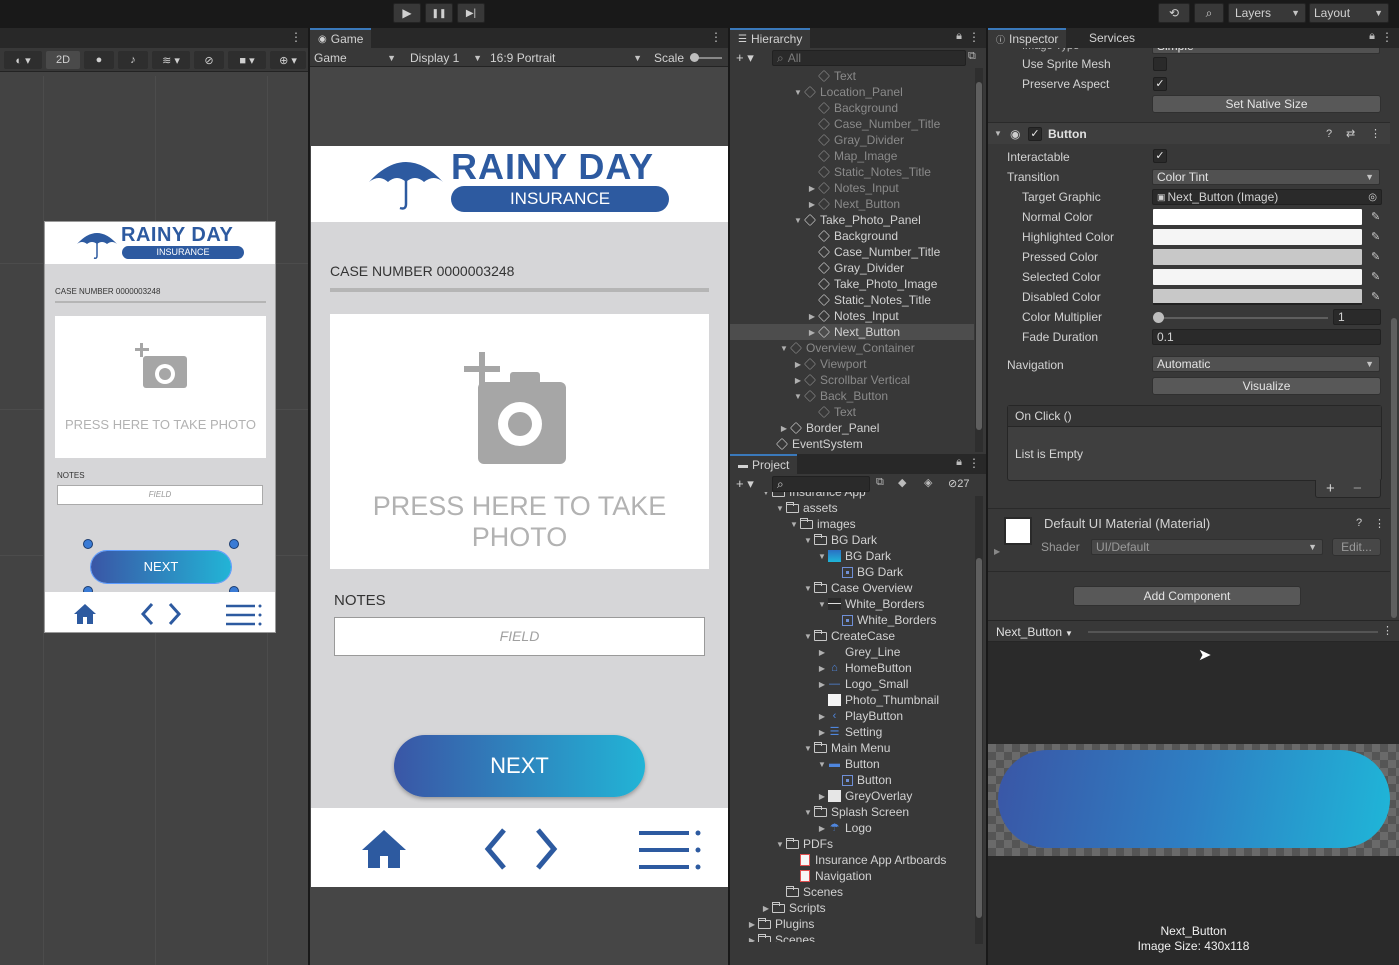 The height and width of the screenshot is (965, 1399). I want to click on highlighted-color-swatch, so click(1257, 237).